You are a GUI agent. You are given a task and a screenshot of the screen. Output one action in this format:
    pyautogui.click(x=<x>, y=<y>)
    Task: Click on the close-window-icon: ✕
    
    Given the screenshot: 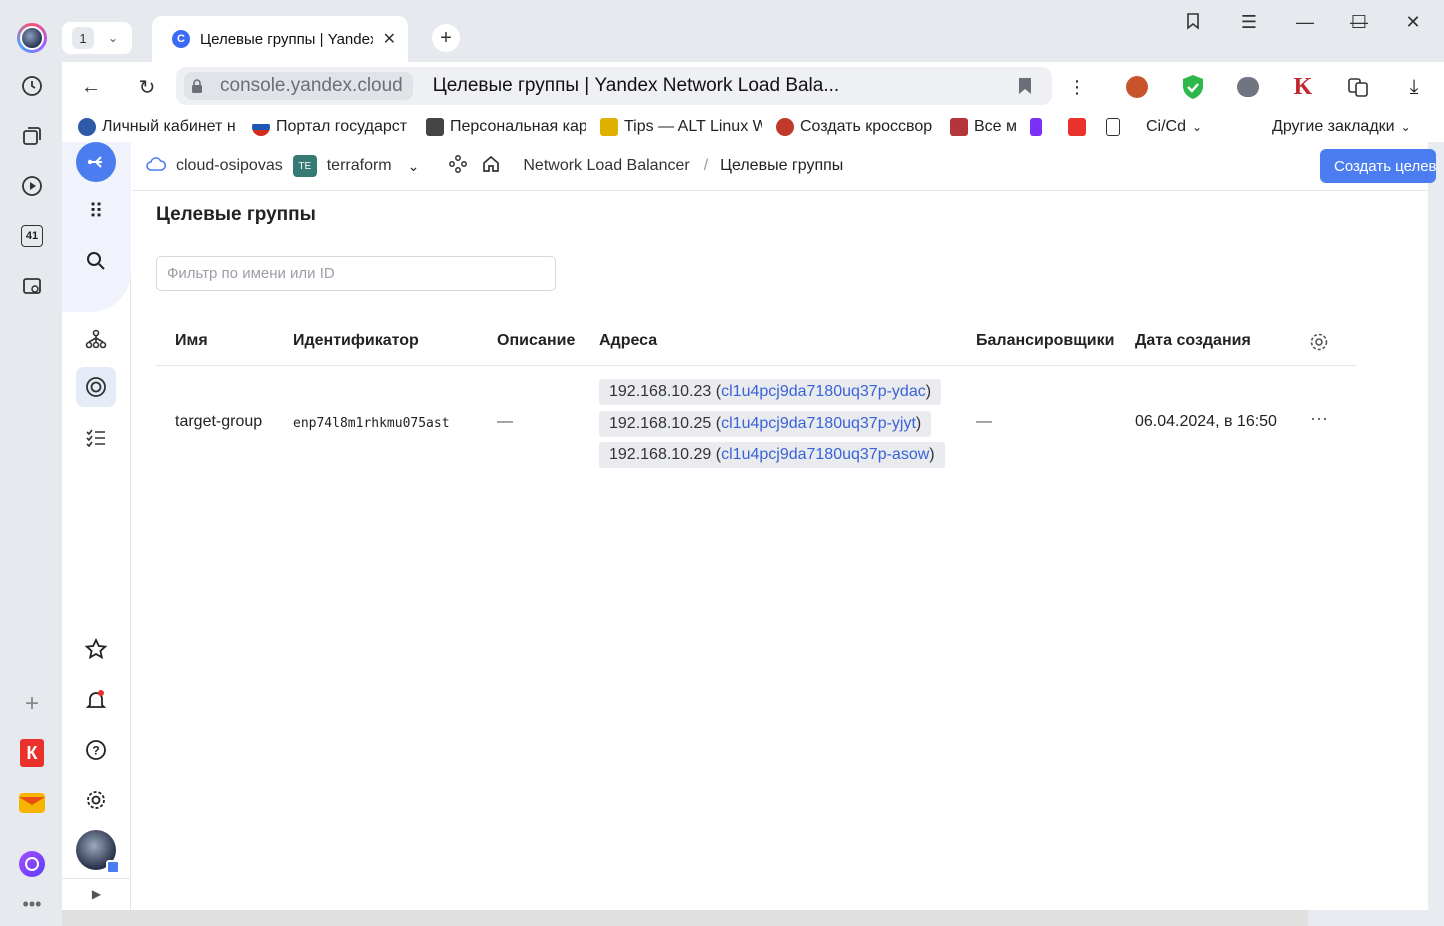 What is the action you would take?
    pyautogui.click(x=1413, y=22)
    